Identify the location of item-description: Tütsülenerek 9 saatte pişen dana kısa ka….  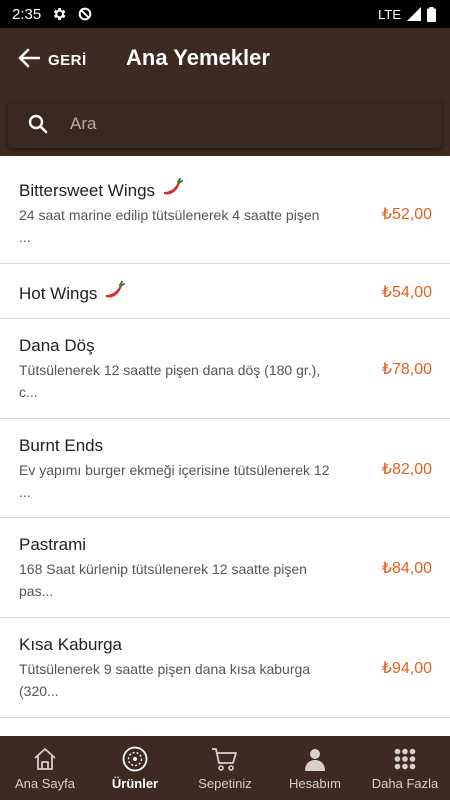
(165, 680).